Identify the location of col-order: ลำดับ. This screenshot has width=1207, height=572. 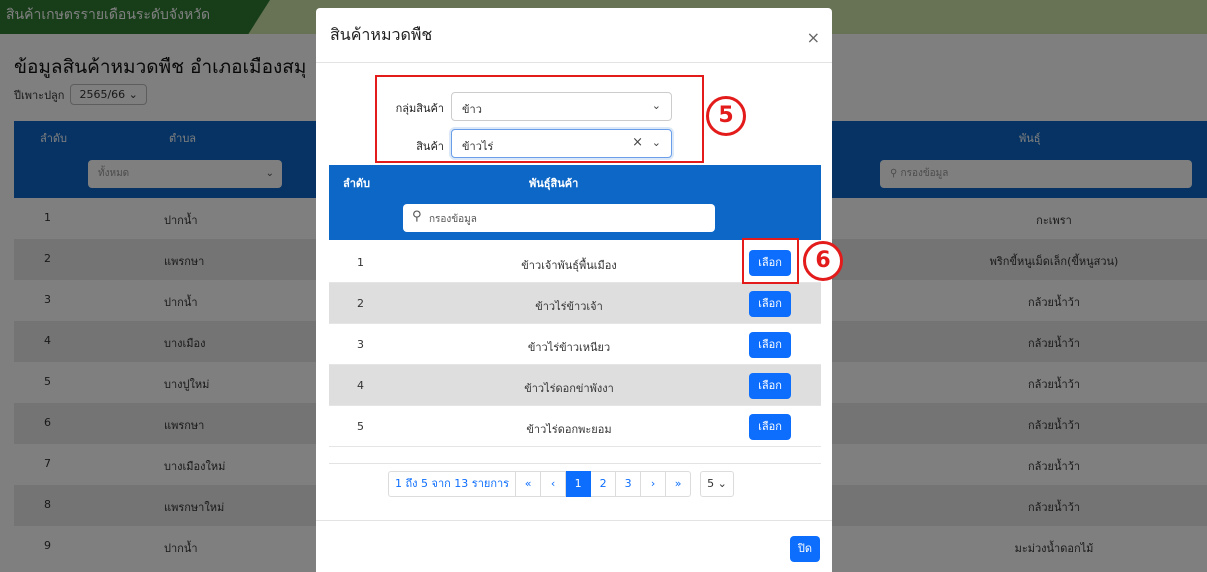
(357, 183).